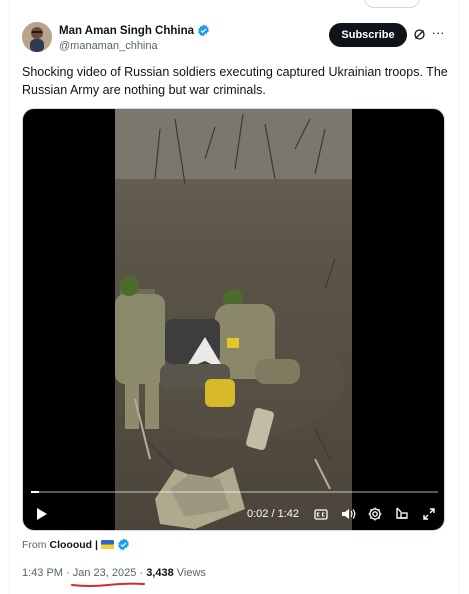 Image resolution: width=469 pixels, height=594 pixels. What do you see at coordinates (459, 297) in the screenshot?
I see `frame-border-right` at bounding box center [459, 297].